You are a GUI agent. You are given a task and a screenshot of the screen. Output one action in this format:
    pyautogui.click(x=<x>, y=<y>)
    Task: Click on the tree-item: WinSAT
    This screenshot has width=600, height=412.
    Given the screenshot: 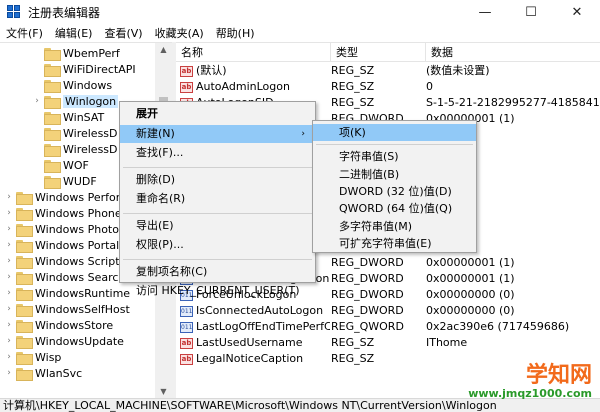 What is the action you would take?
    pyautogui.click(x=68, y=117)
    